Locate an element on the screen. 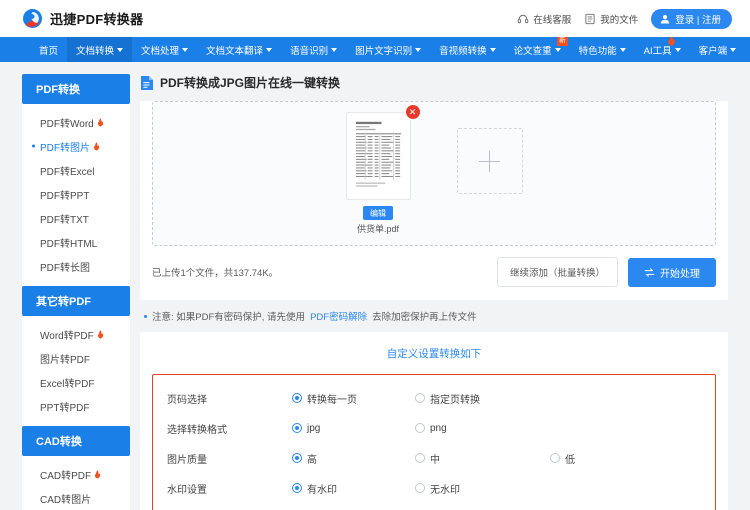 Image resolution: width=750 pixels, height=510 pixels. sidebar-item-ppt-to-pdf: PPT转PDF is located at coordinates (76, 406).